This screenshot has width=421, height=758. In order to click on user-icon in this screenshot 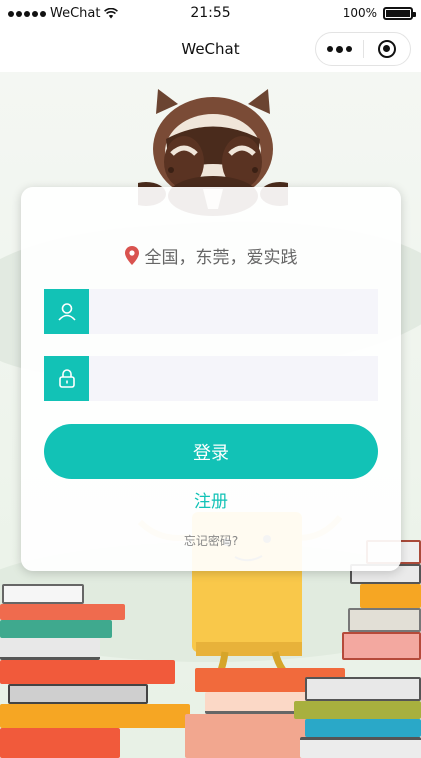, I will do `click(66, 311)`.